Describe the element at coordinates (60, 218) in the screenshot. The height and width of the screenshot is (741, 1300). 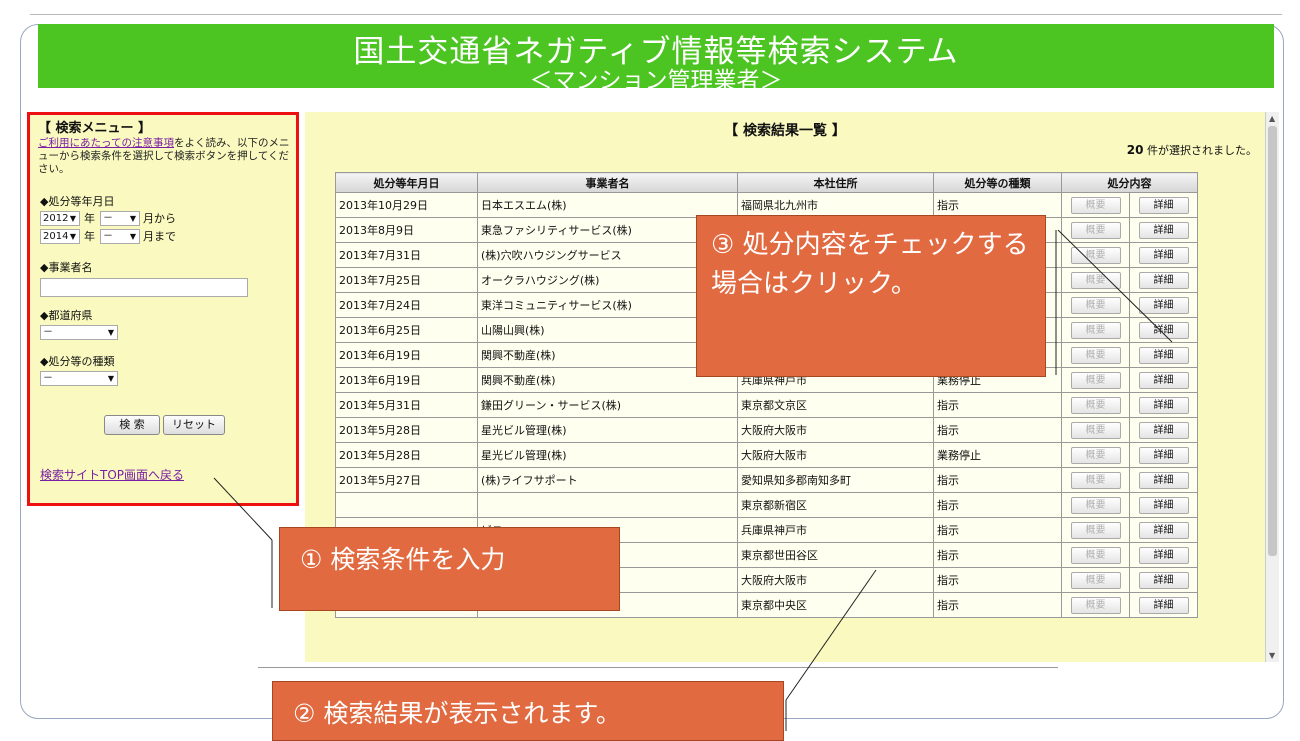
I see `from-year-select: 2012 ▼` at that location.